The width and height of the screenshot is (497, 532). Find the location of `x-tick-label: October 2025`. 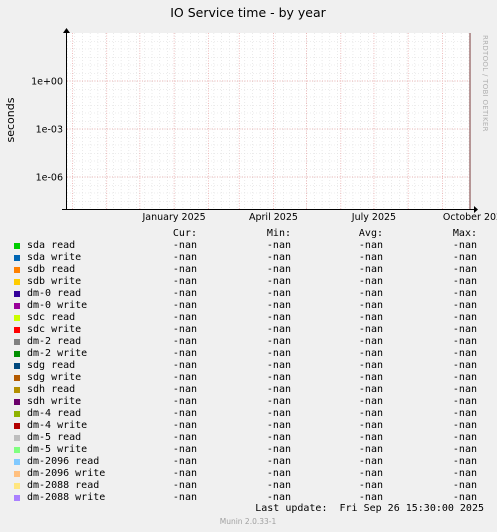

x-tick-label: October 2025 is located at coordinates (470, 217).